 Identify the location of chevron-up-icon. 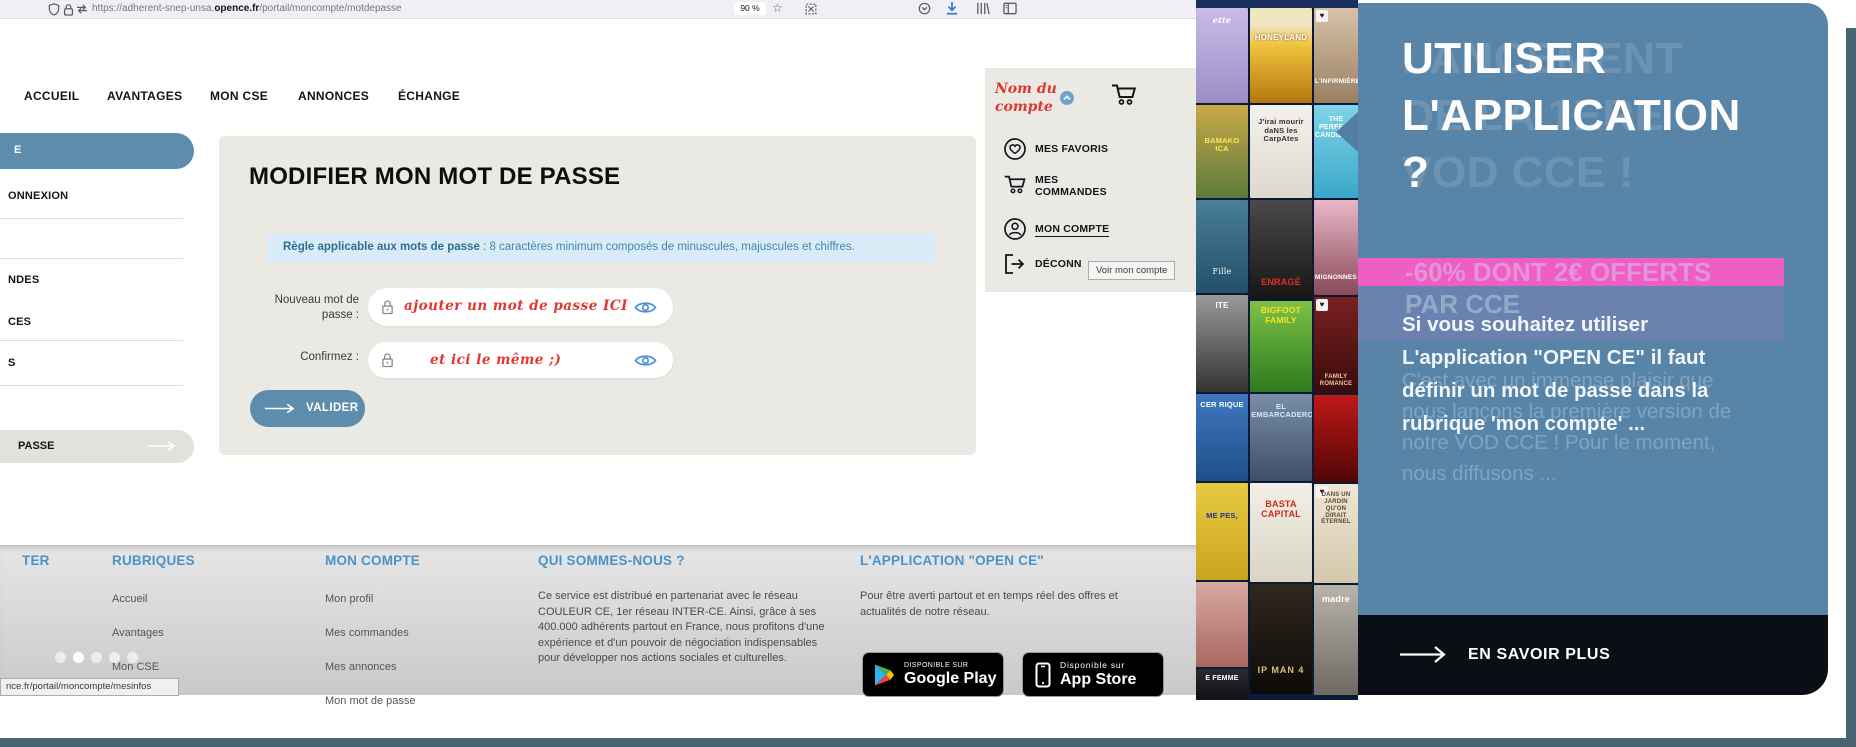
(1067, 98).